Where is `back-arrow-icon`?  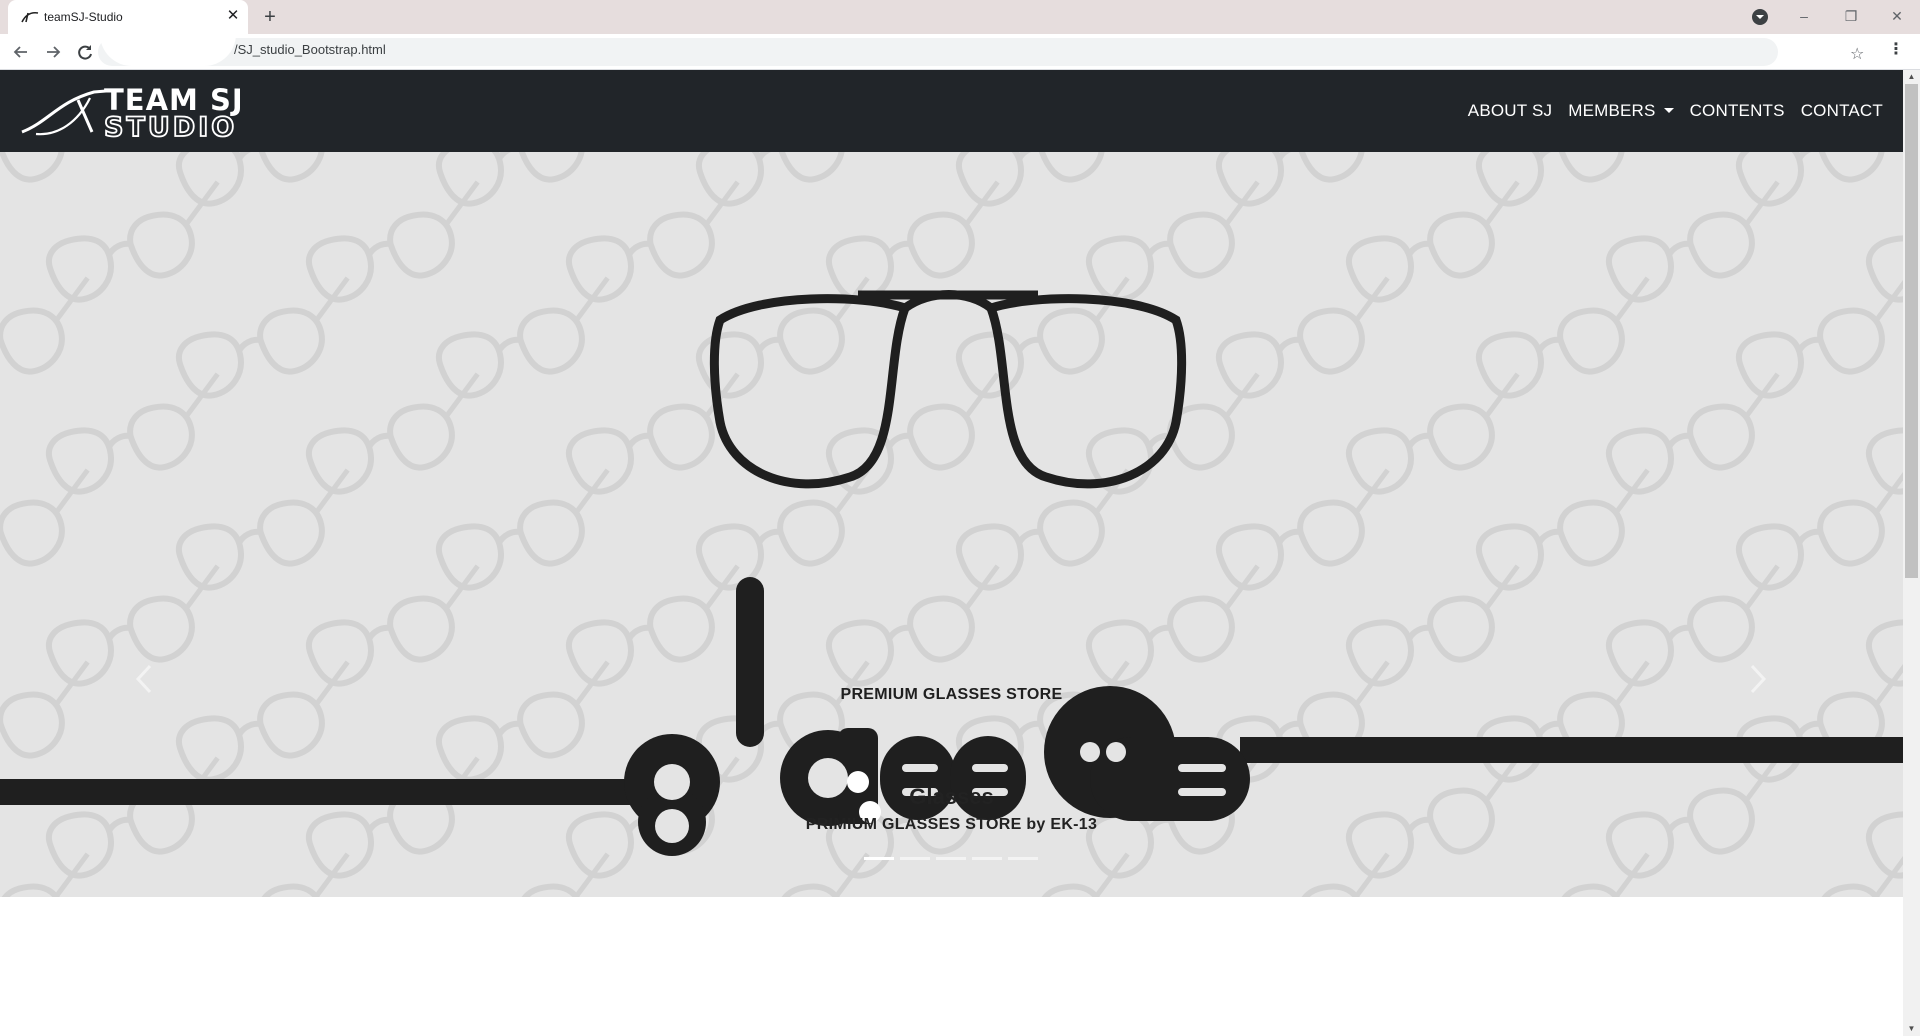 back-arrow-icon is located at coordinates (21, 52).